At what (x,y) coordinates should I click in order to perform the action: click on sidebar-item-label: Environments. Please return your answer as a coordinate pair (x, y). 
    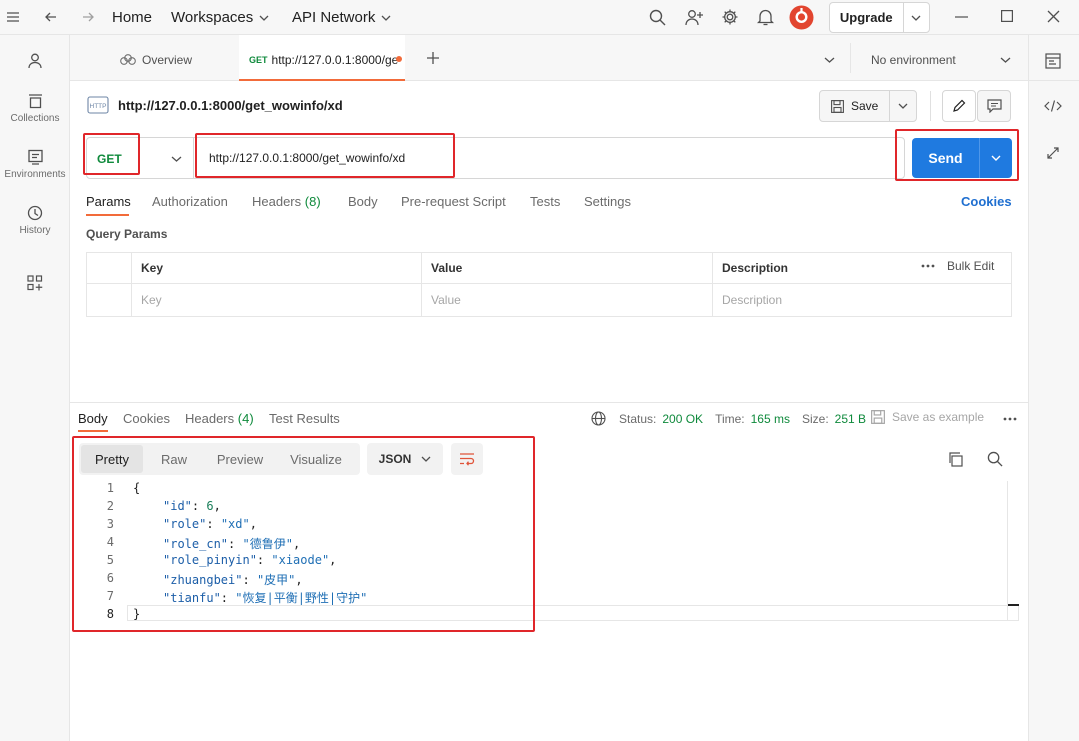
    Looking at the image, I should click on (35, 174).